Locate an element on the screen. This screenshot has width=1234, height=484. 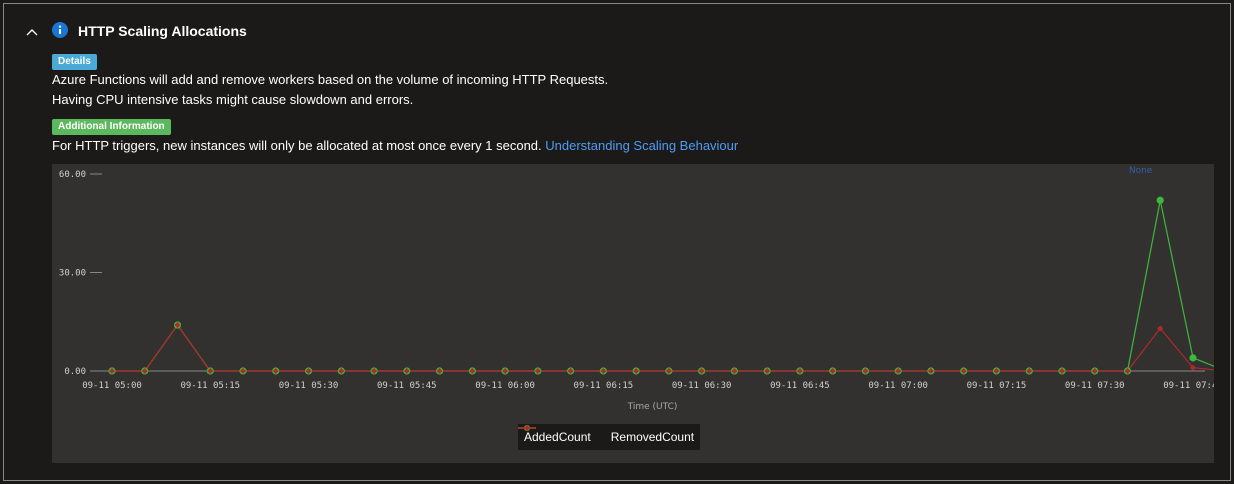
x-tick-label: 09-11 07:15 is located at coordinates (997, 386).